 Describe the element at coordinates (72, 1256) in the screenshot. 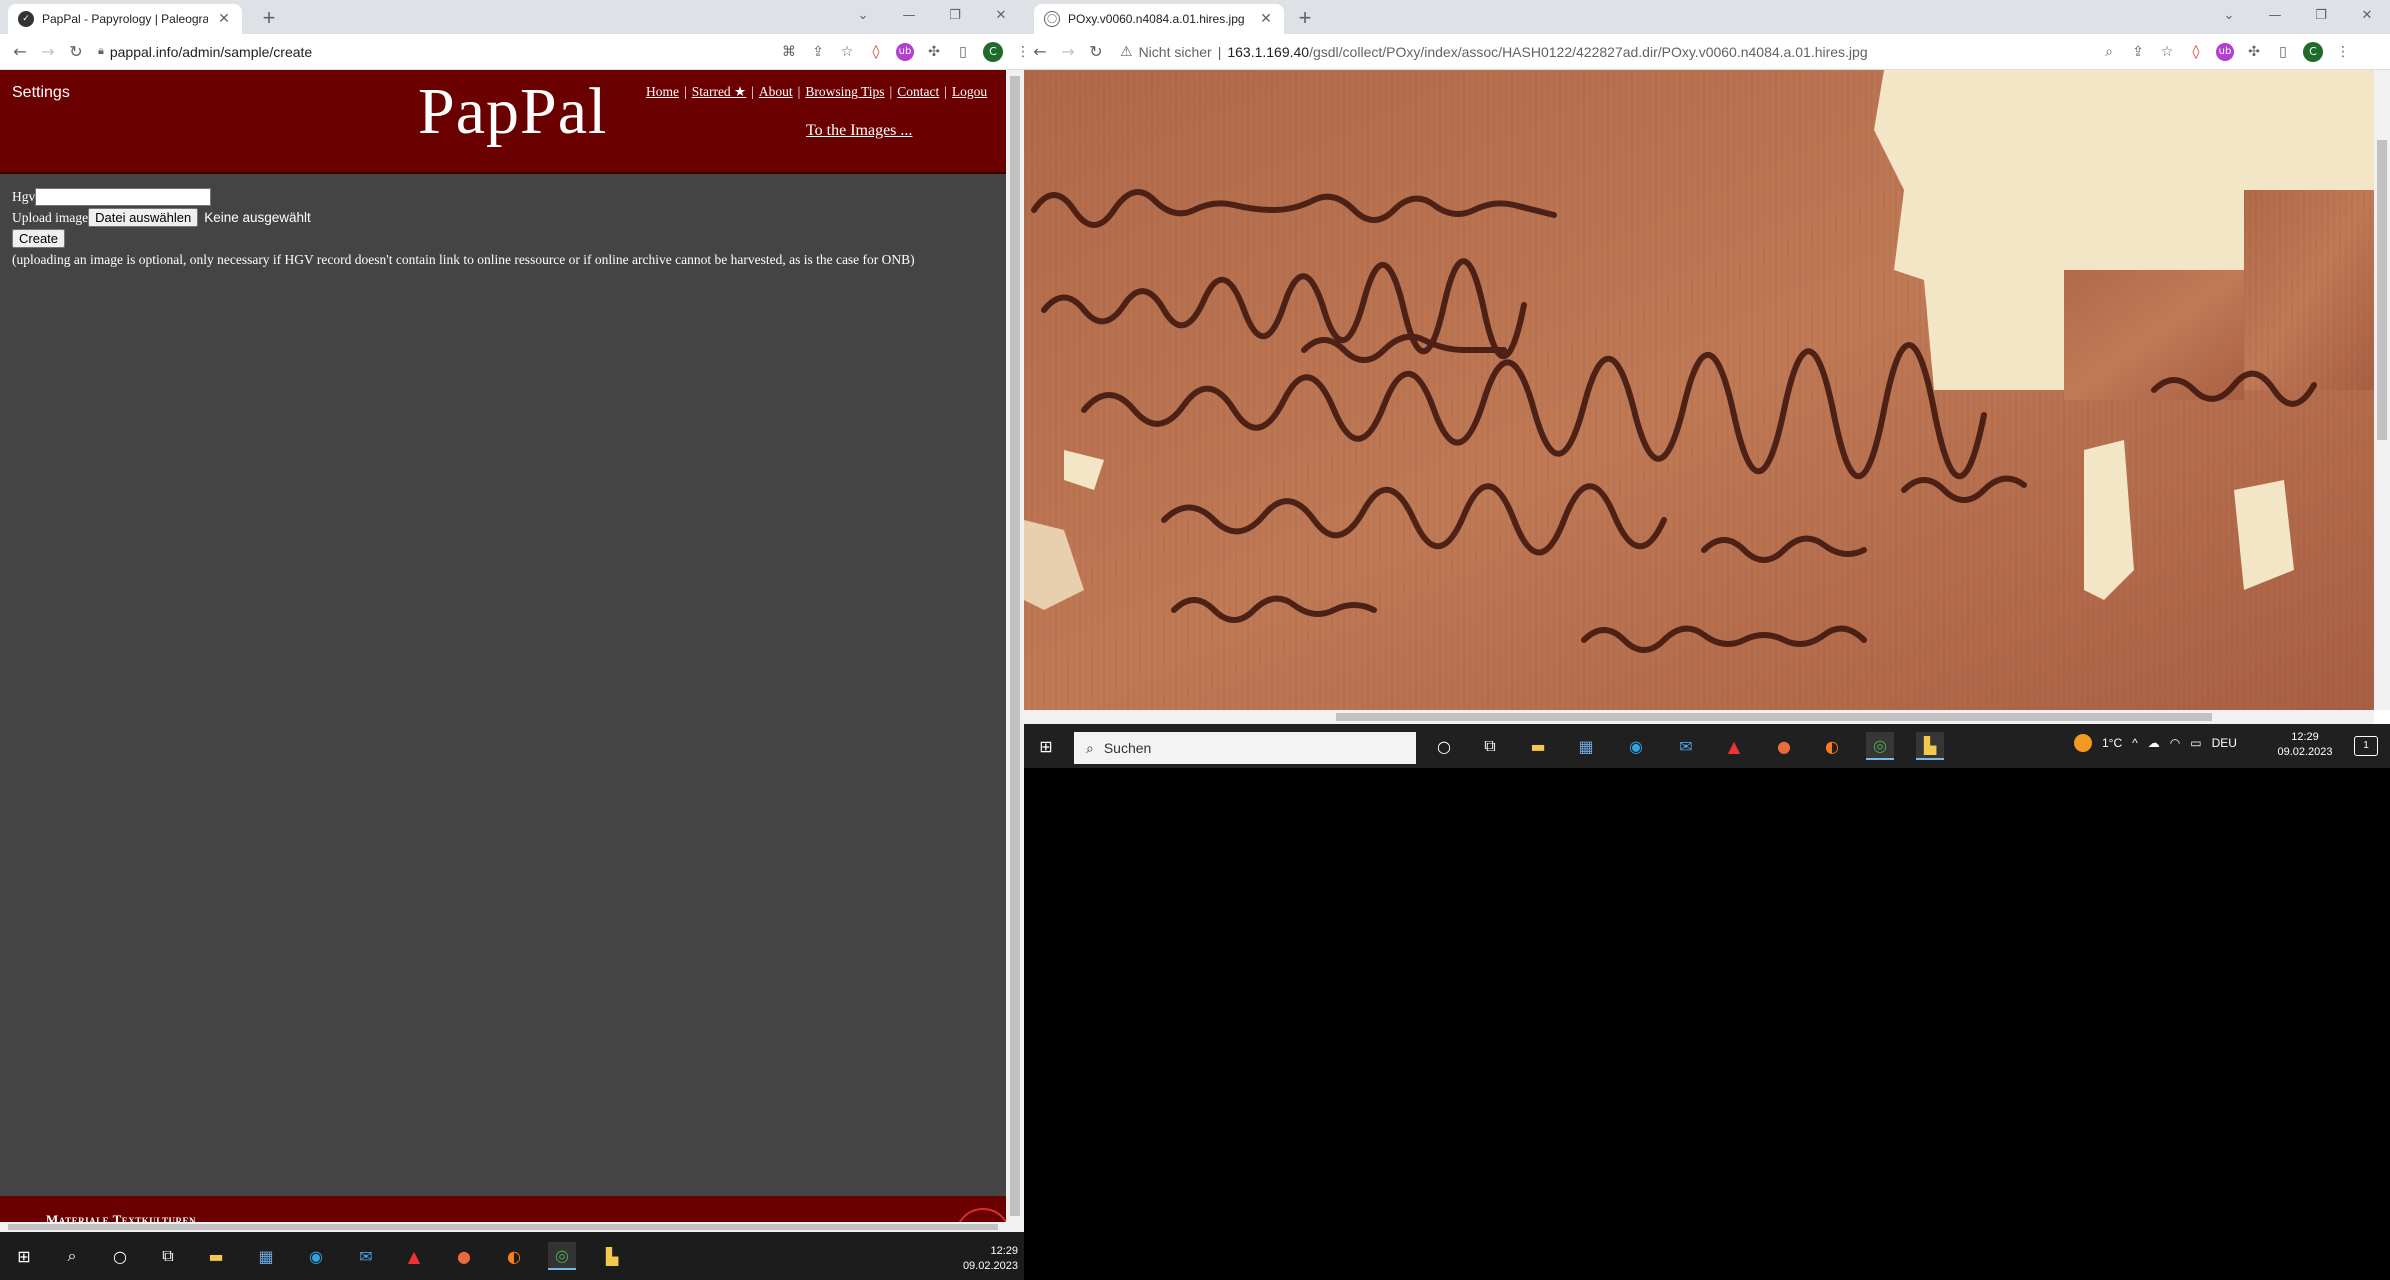

I see `search-icon: ⌕` at that location.